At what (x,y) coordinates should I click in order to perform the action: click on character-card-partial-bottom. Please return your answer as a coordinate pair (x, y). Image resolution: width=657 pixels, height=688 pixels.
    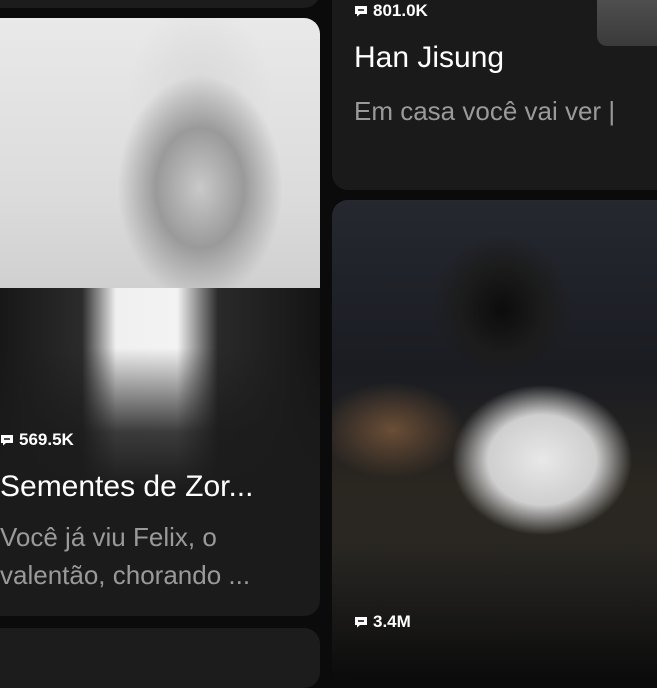
    Looking at the image, I should click on (160, 658).